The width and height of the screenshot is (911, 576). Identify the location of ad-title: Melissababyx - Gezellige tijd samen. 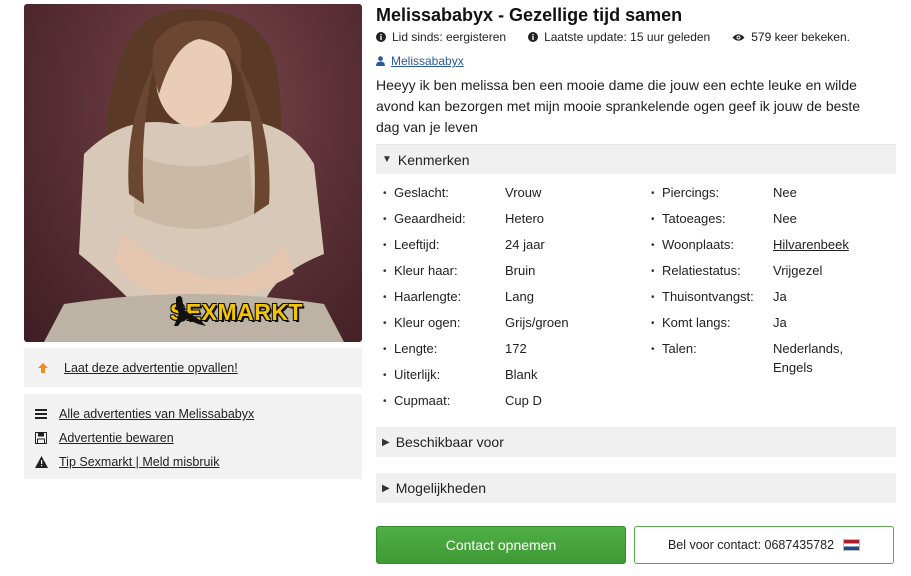
(529, 15).